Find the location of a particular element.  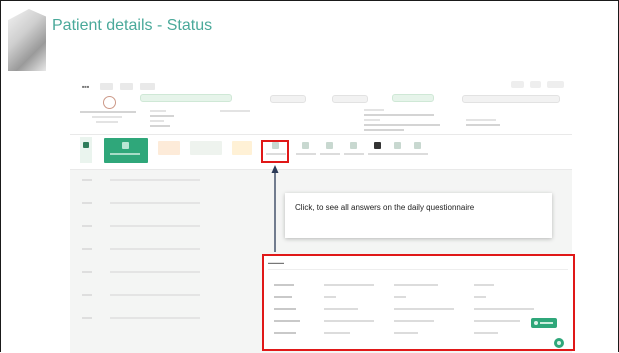

questions-panel-highlight: ▬▬▬▬ is located at coordinates (418, 302).